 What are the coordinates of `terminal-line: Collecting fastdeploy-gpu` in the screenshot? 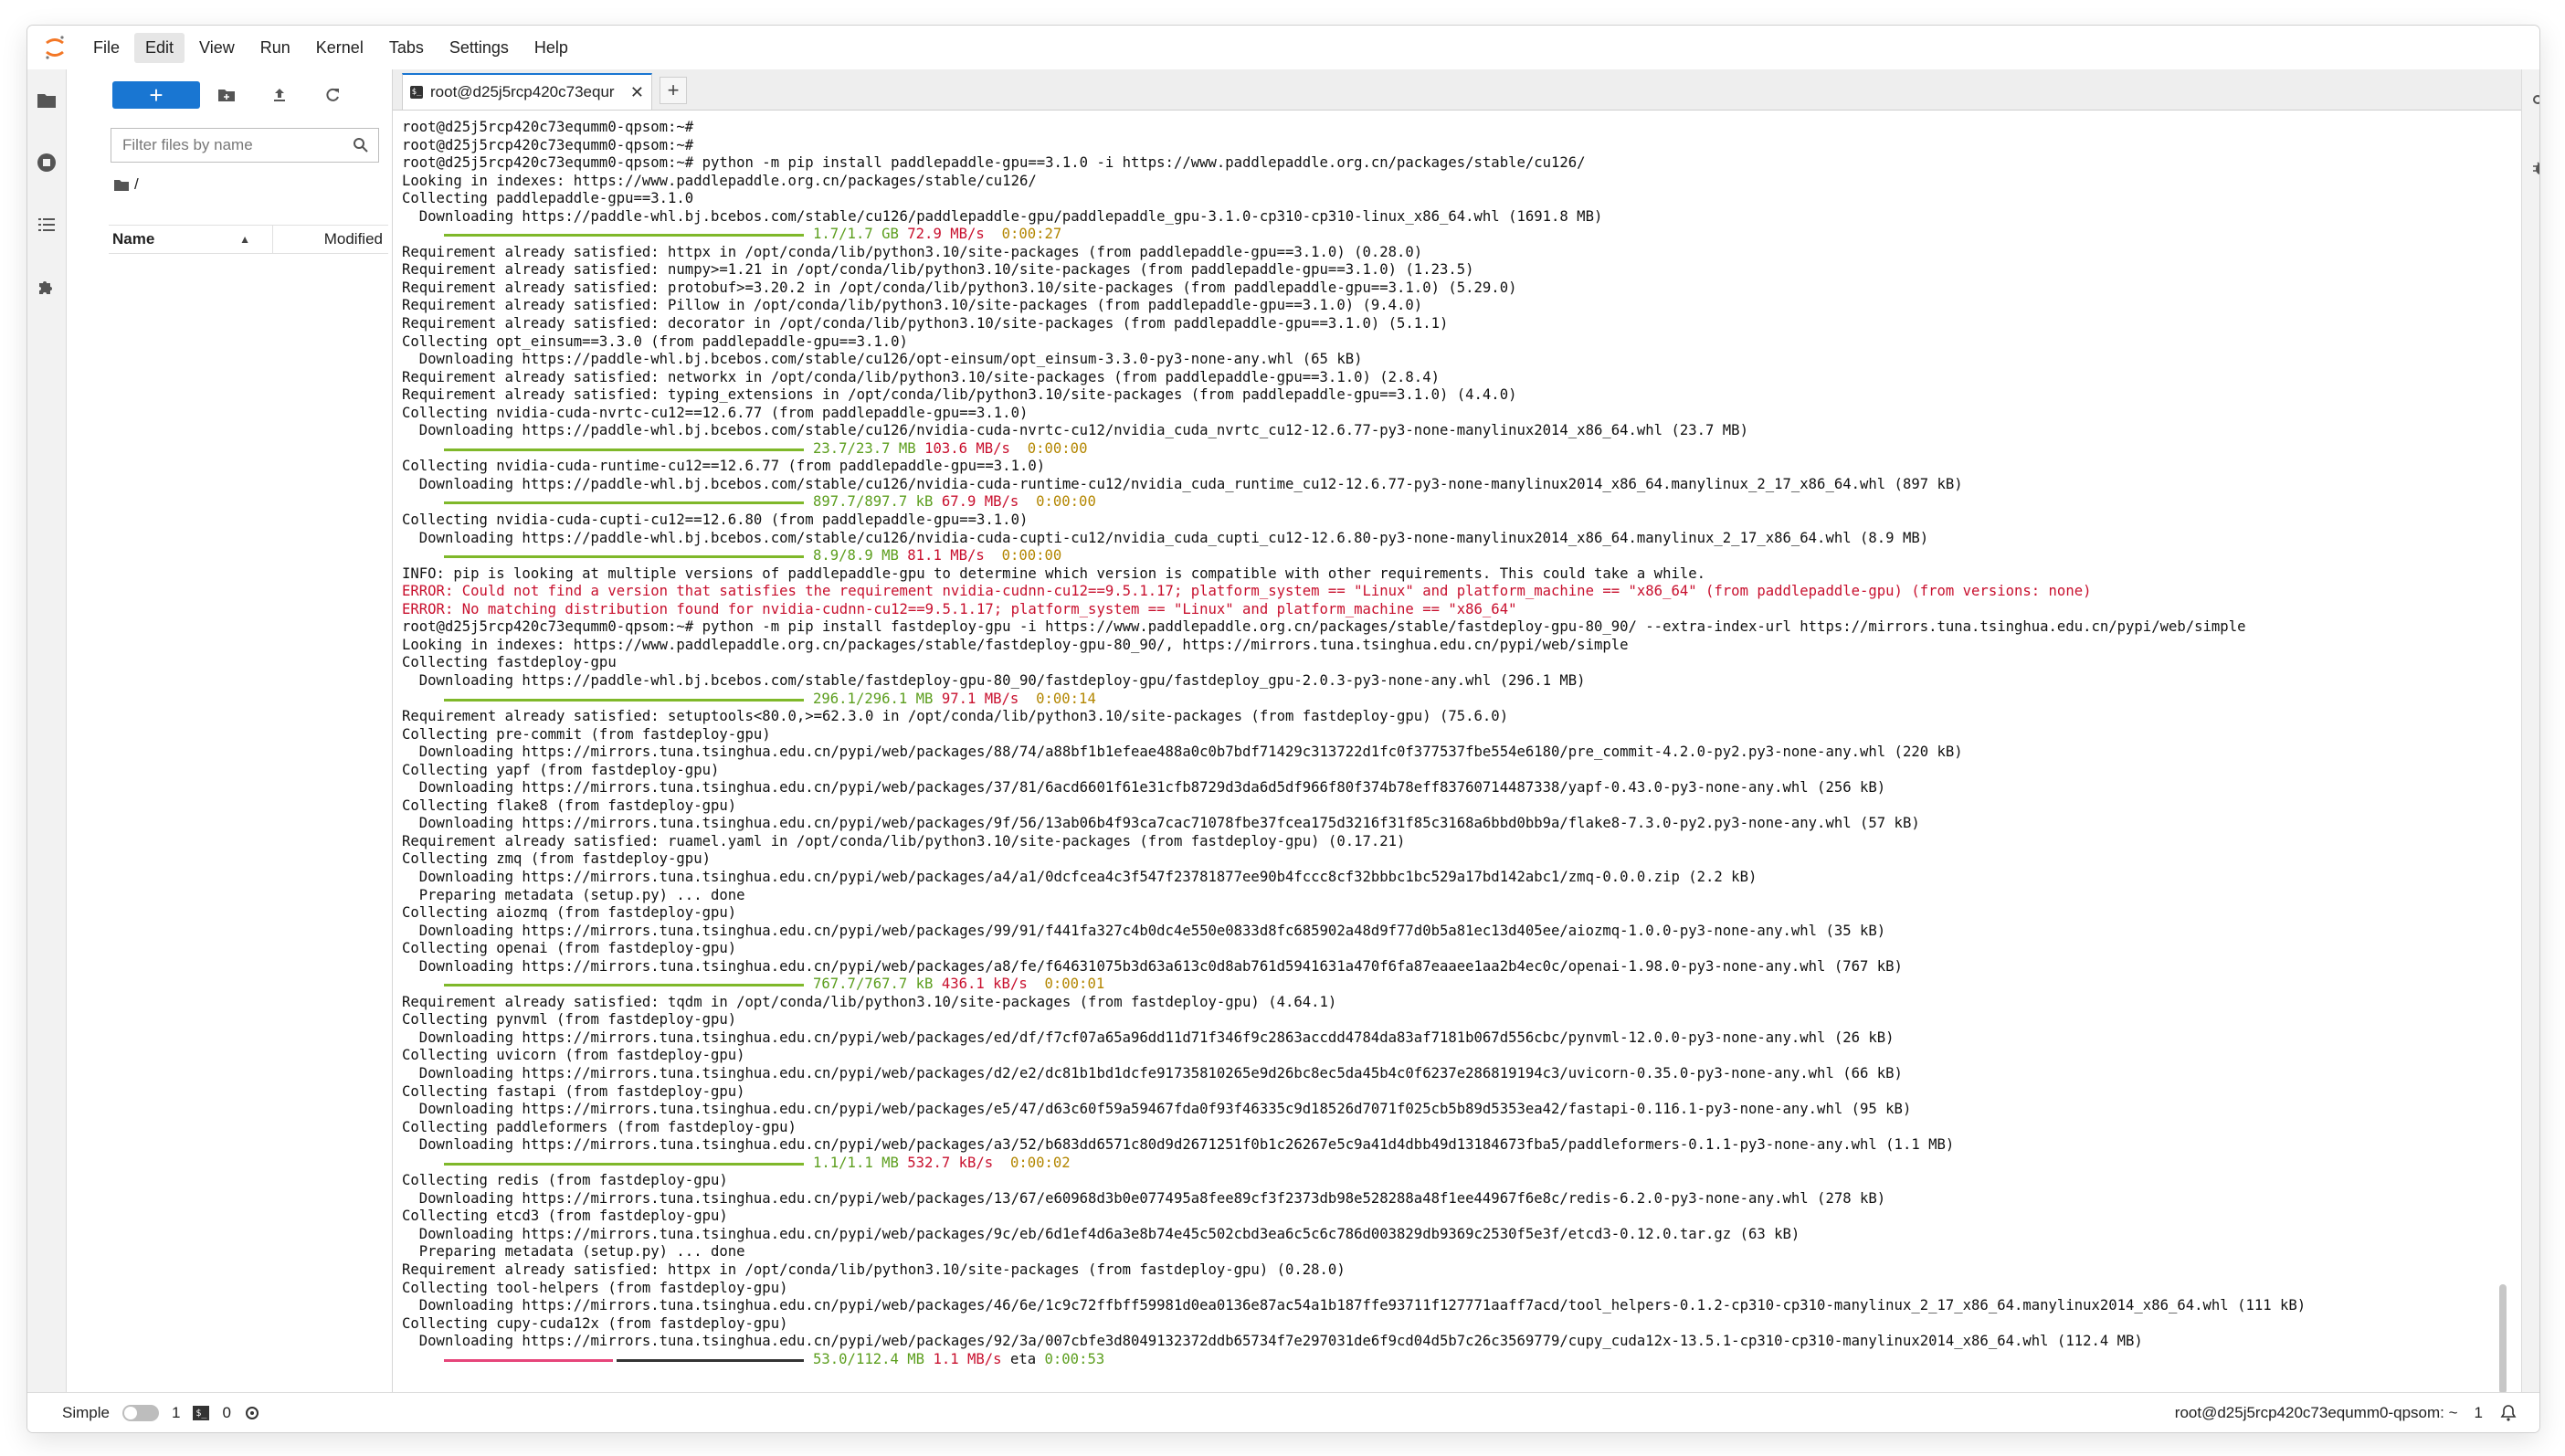 It's located at (510, 663).